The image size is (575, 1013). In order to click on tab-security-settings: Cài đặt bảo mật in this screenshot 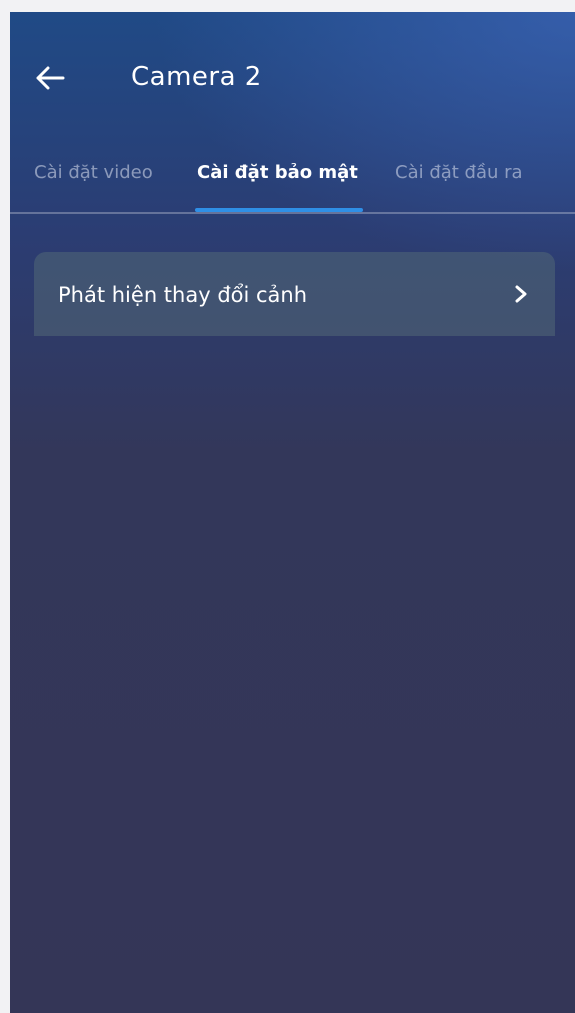, I will do `click(277, 173)`.